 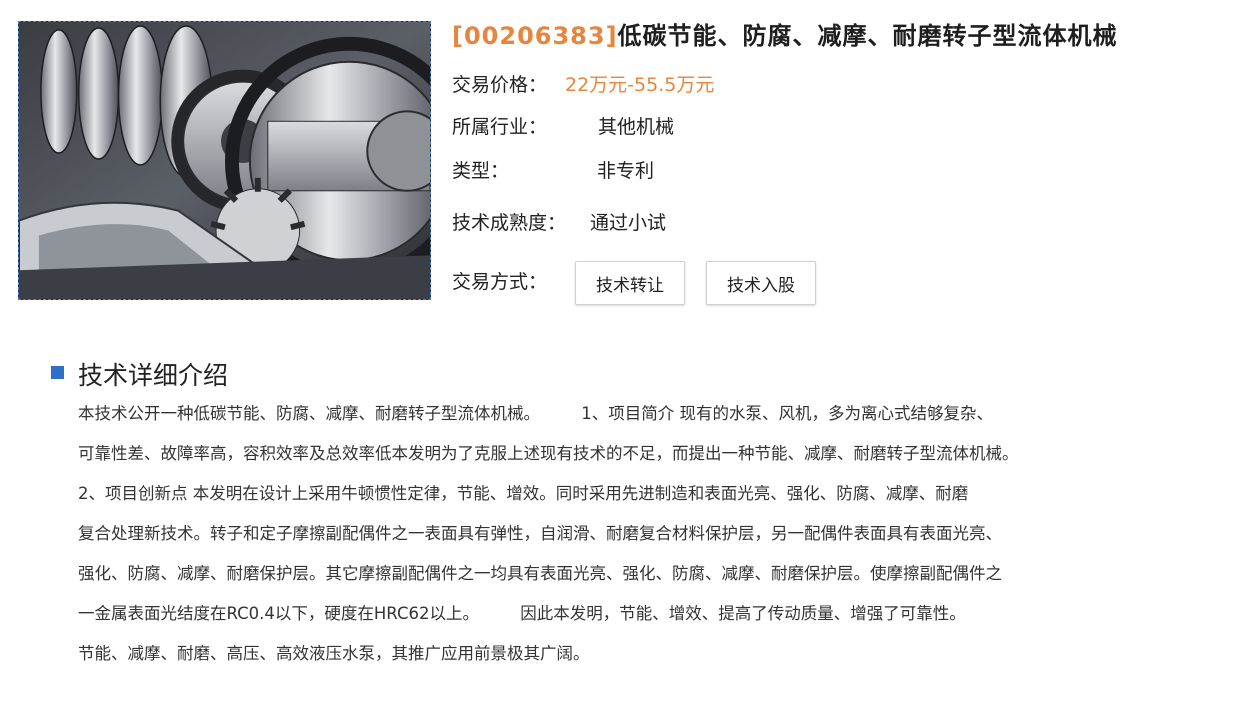 I want to click on product-name: 低碳节能、防腐、减摩、耐磨转子型流体机械, so click(x=867, y=36).